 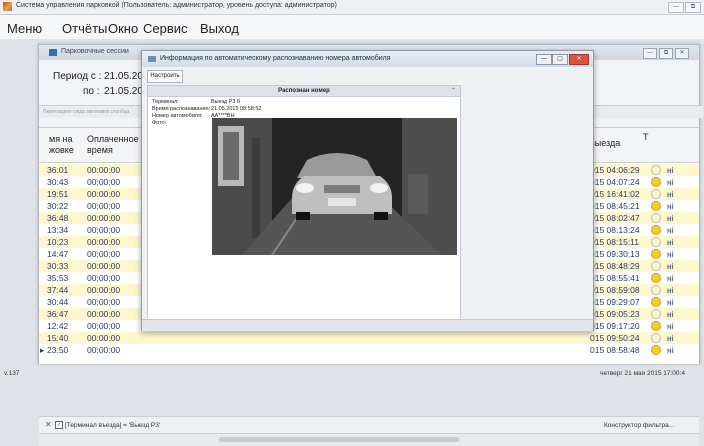 I want to click on dialog-minimize-button: —, so click(x=544, y=59).